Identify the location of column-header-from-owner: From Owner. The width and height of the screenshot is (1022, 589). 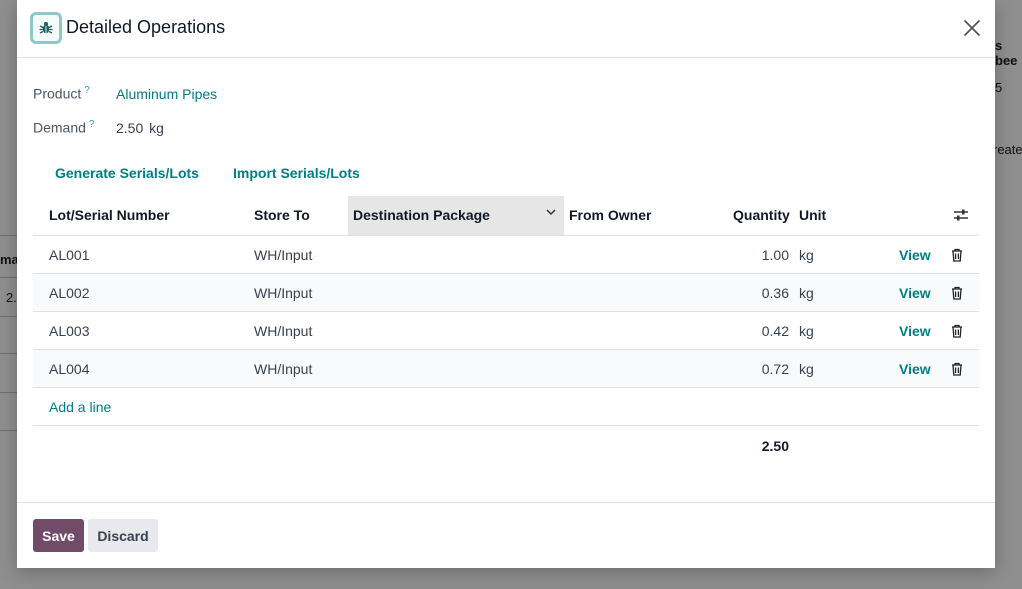
(610, 215).